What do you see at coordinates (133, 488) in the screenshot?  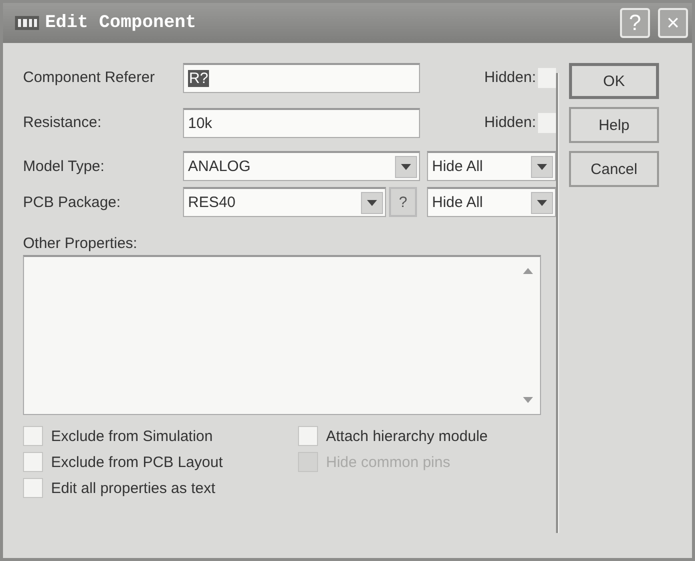 I see `checkbox-label: Edit all properties as text` at bounding box center [133, 488].